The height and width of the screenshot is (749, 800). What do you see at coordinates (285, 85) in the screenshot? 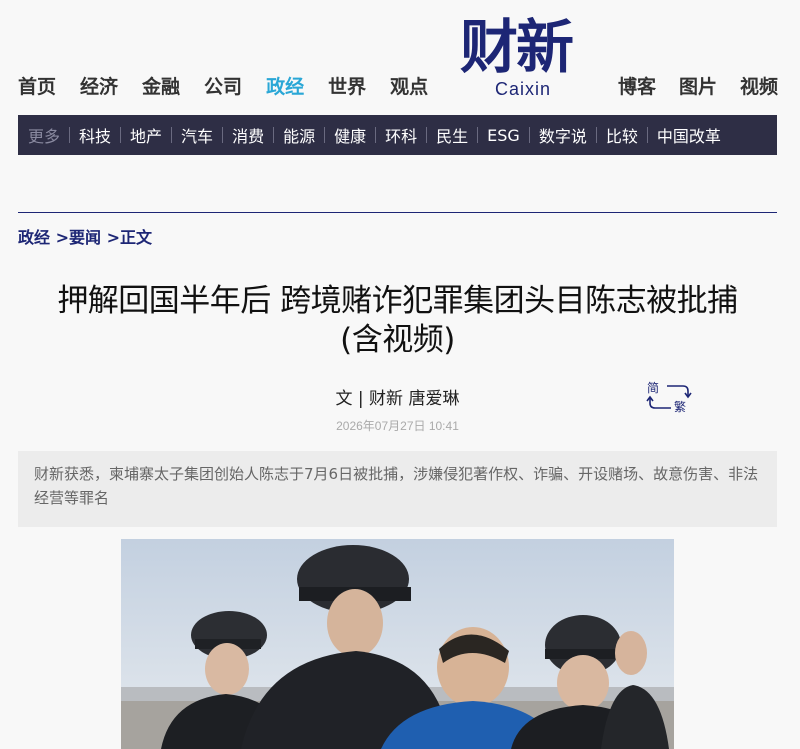
I see `nav-politics: 政经` at bounding box center [285, 85].